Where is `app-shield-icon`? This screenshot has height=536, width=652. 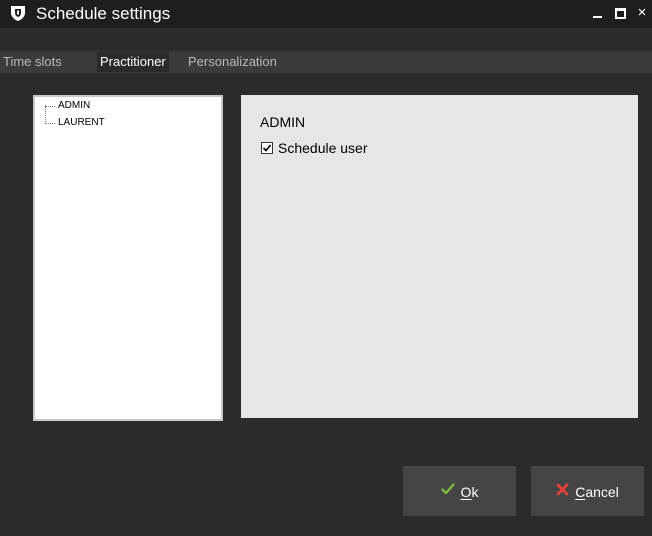
app-shield-icon is located at coordinates (18, 13).